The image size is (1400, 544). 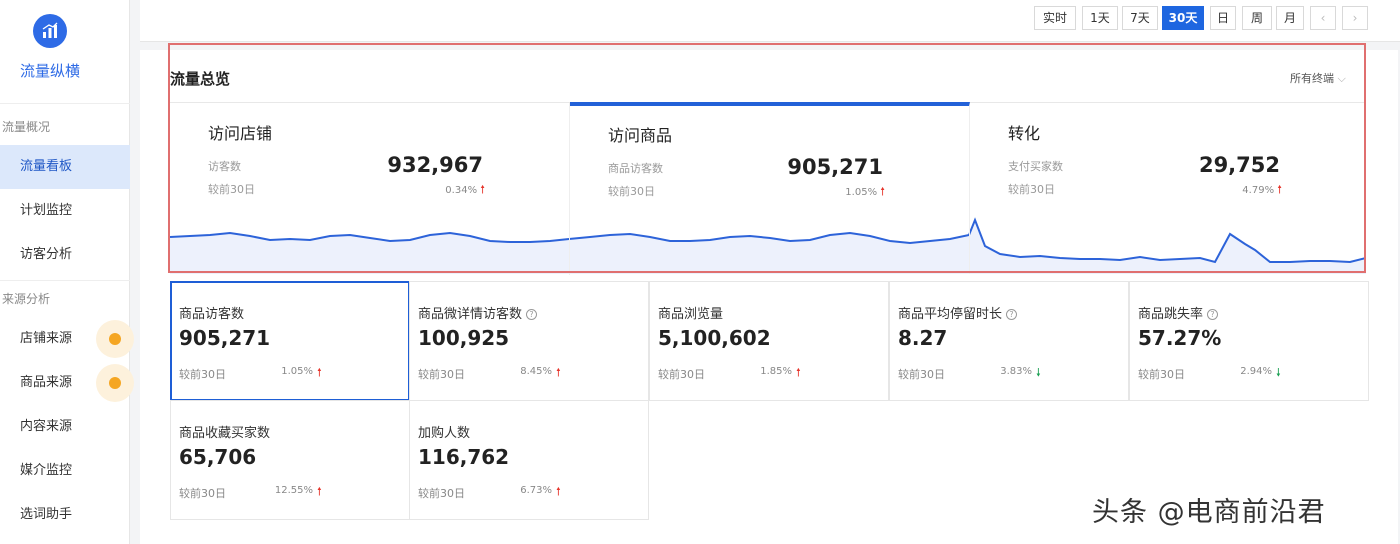 I want to click on terminal-filter-label: 所有终端, so click(x=1312, y=78).